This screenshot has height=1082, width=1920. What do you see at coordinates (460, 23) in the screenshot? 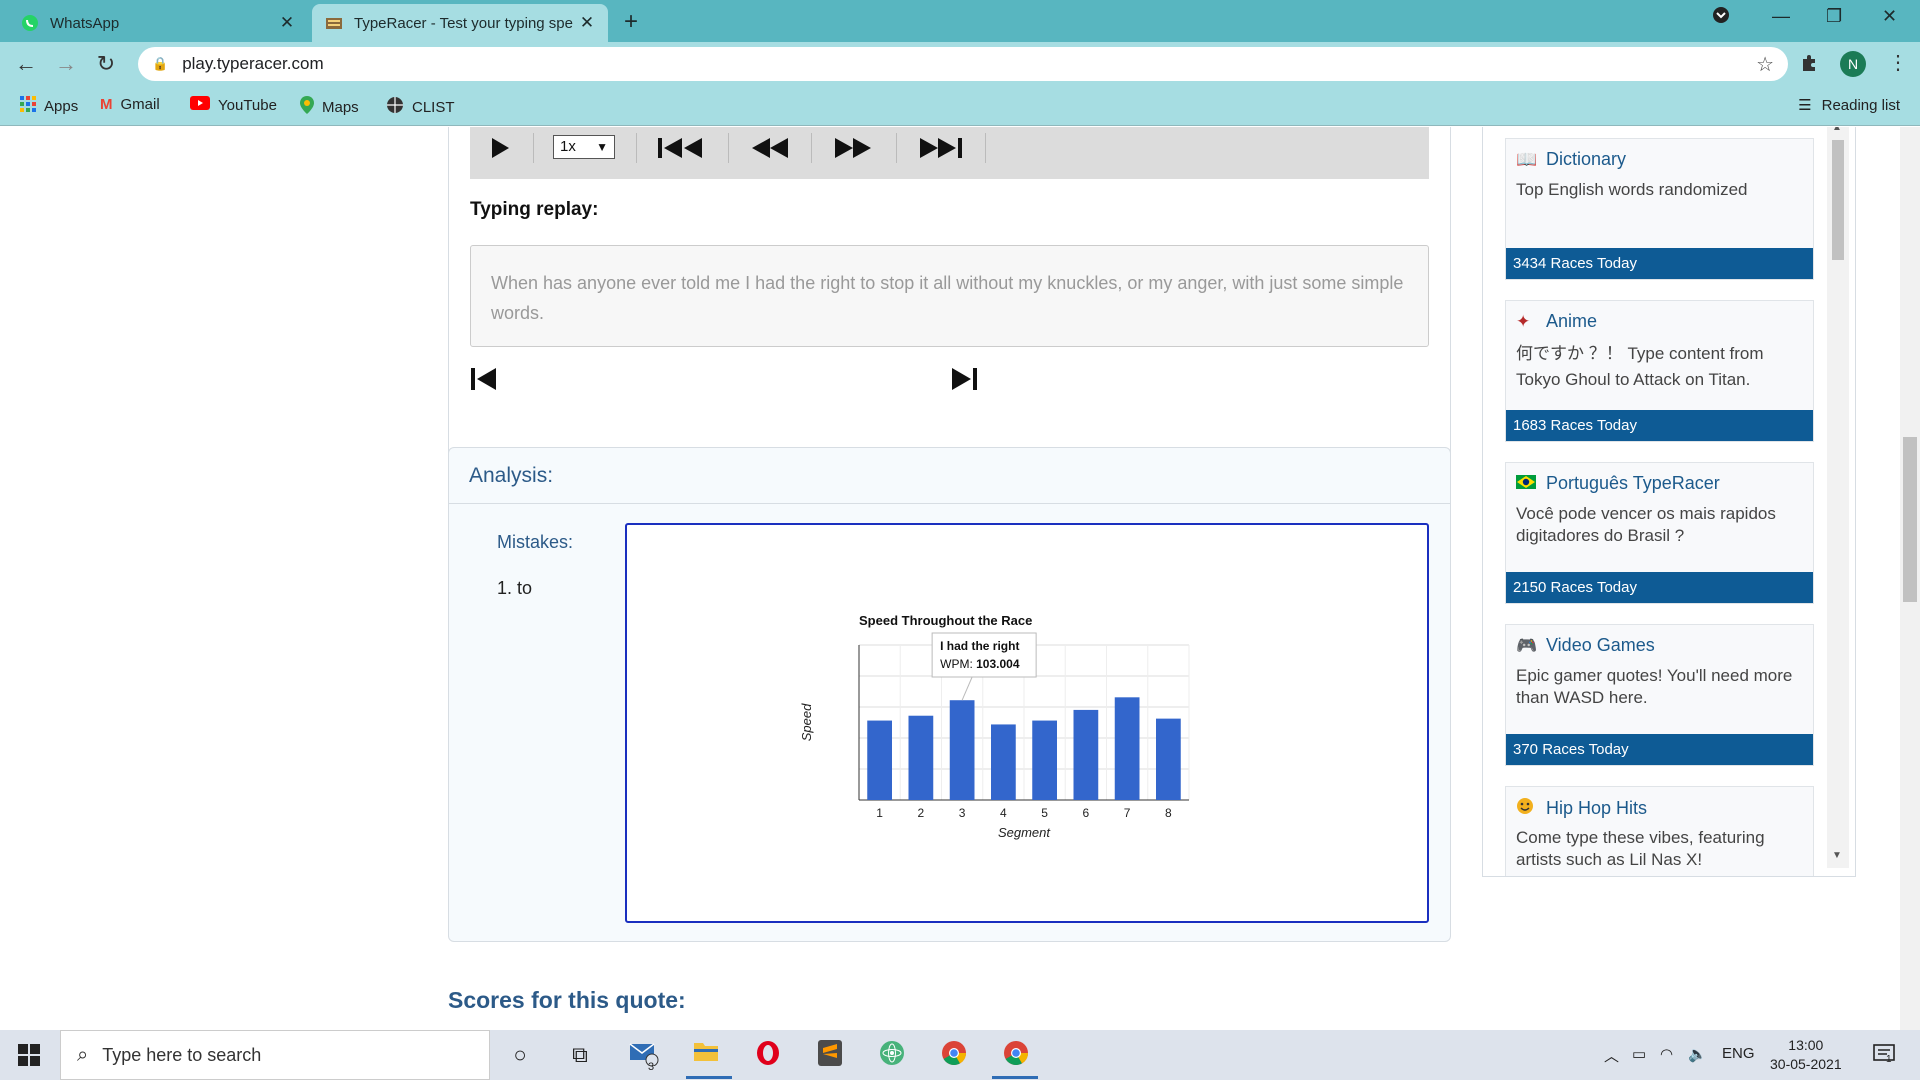
I see `tab-typeracer: TypeRacer - Test your typing spe ✕` at bounding box center [460, 23].